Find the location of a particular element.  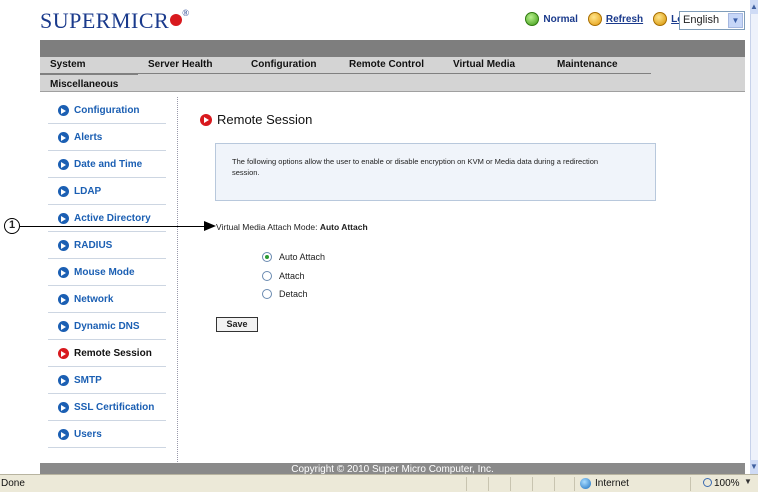

sidebar-item-mouse-mode: Mouse Mode is located at coordinates (107, 272).